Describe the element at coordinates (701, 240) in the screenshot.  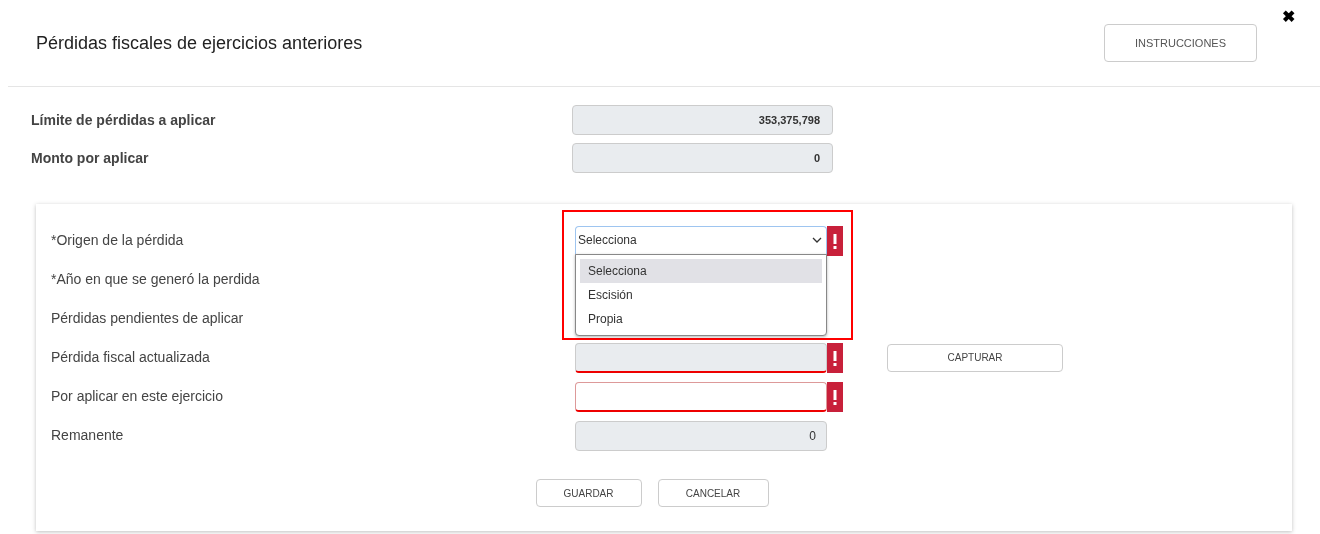
I see `select-field: Selecciona` at that location.